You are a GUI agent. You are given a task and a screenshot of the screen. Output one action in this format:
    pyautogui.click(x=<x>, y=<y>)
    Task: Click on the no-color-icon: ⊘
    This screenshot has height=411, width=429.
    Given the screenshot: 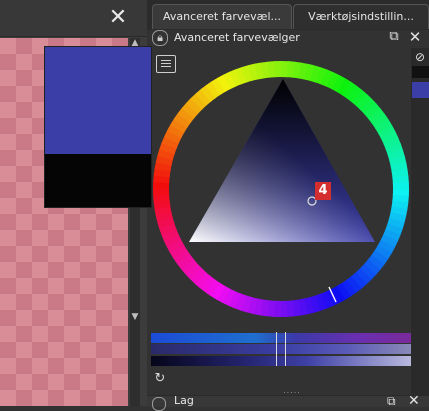 What is the action you would take?
    pyautogui.click(x=420, y=57)
    